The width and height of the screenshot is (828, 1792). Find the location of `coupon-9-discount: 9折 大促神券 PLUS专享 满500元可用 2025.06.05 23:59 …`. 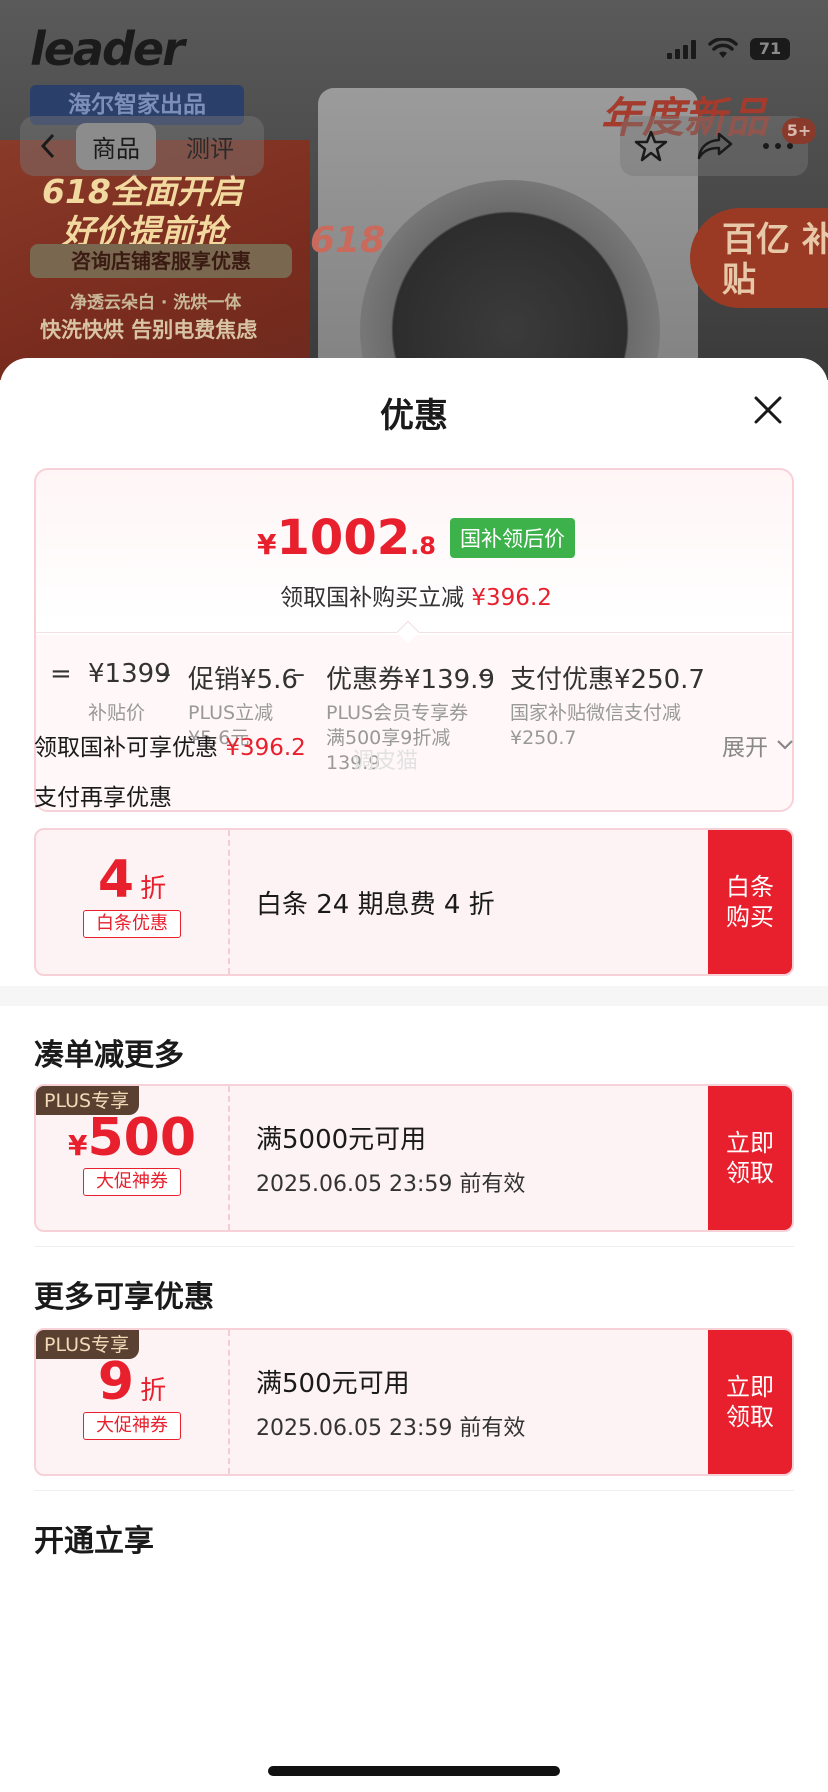

coupon-9-discount: 9折 大促神券 PLUS专享 满500元可用 2025.06.05 23:59 … is located at coordinates (414, 1402).